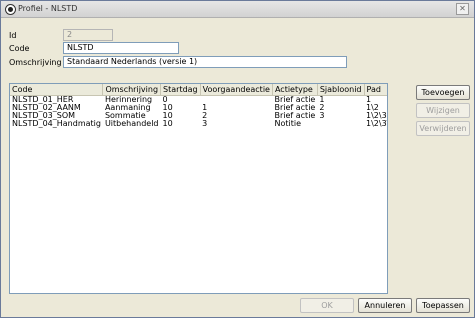  Describe the element at coordinates (443, 110) in the screenshot. I see `edit-button: Wijzigen` at that location.